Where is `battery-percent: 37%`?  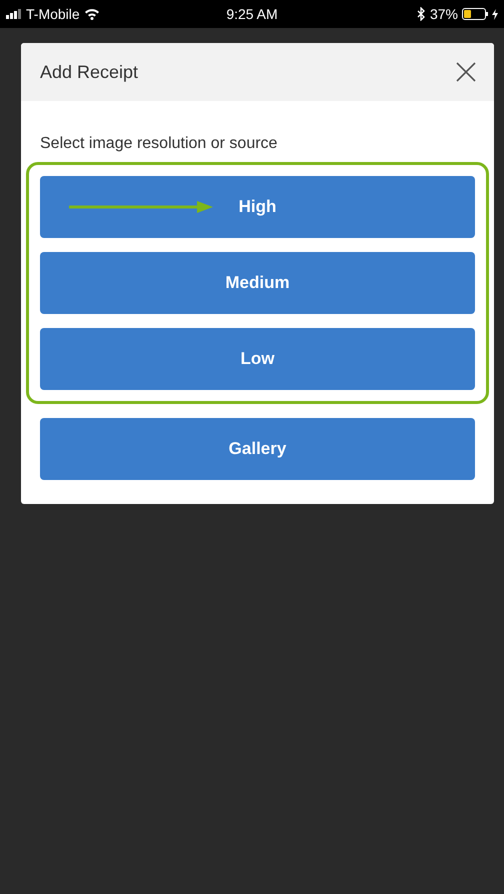 battery-percent: 37% is located at coordinates (444, 14).